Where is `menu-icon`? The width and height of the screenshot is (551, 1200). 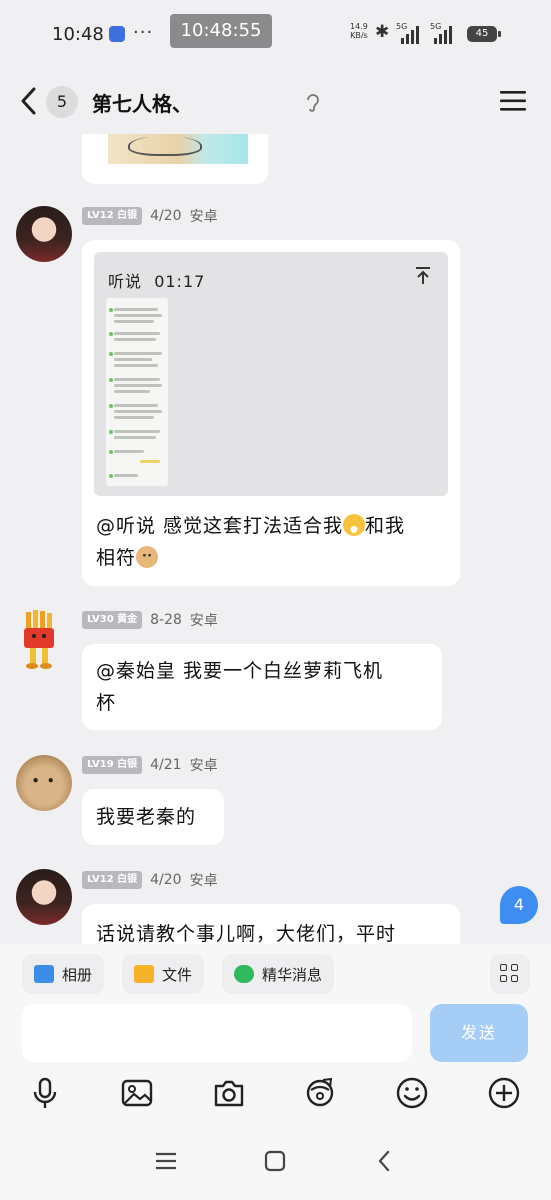 menu-icon is located at coordinates (513, 101).